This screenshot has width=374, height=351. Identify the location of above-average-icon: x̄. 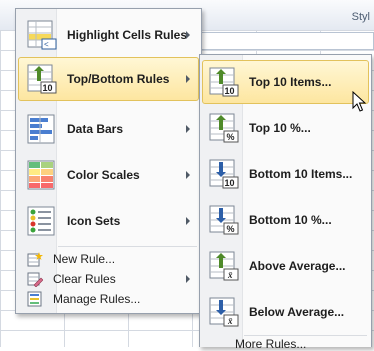
(224, 266).